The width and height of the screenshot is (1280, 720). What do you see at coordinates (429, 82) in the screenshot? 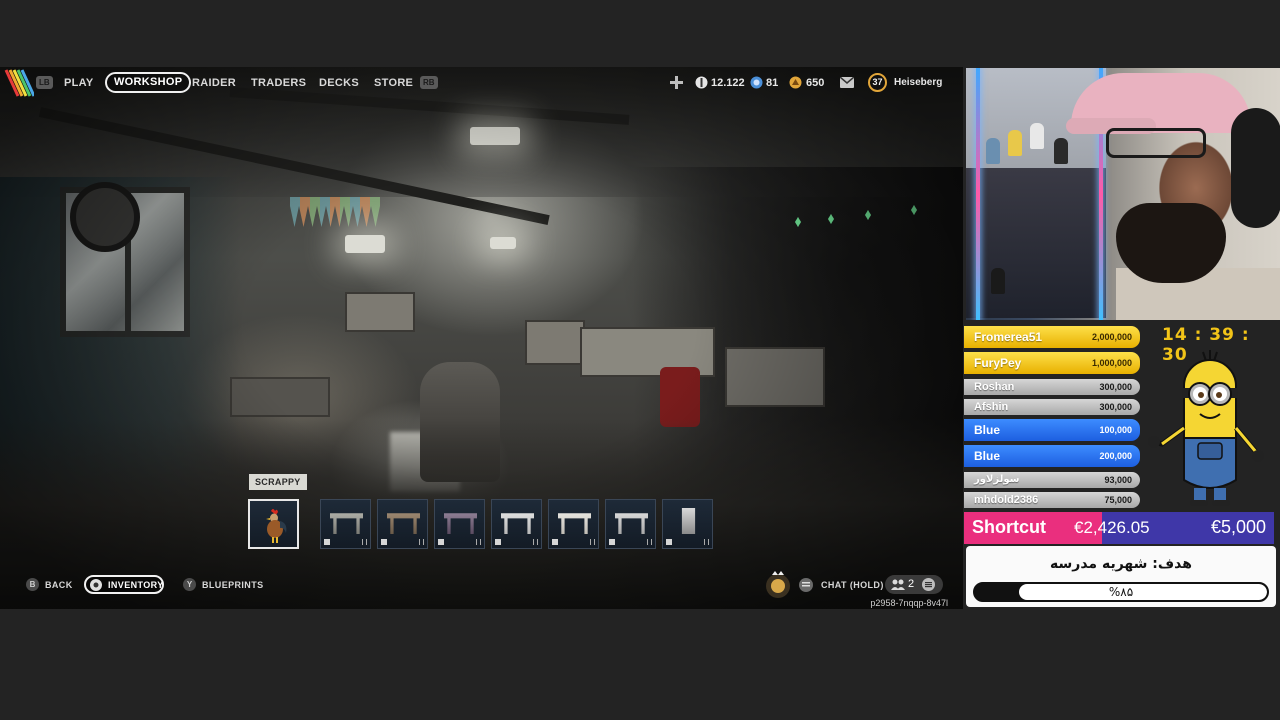
I see `rb-button-hint: RB` at bounding box center [429, 82].